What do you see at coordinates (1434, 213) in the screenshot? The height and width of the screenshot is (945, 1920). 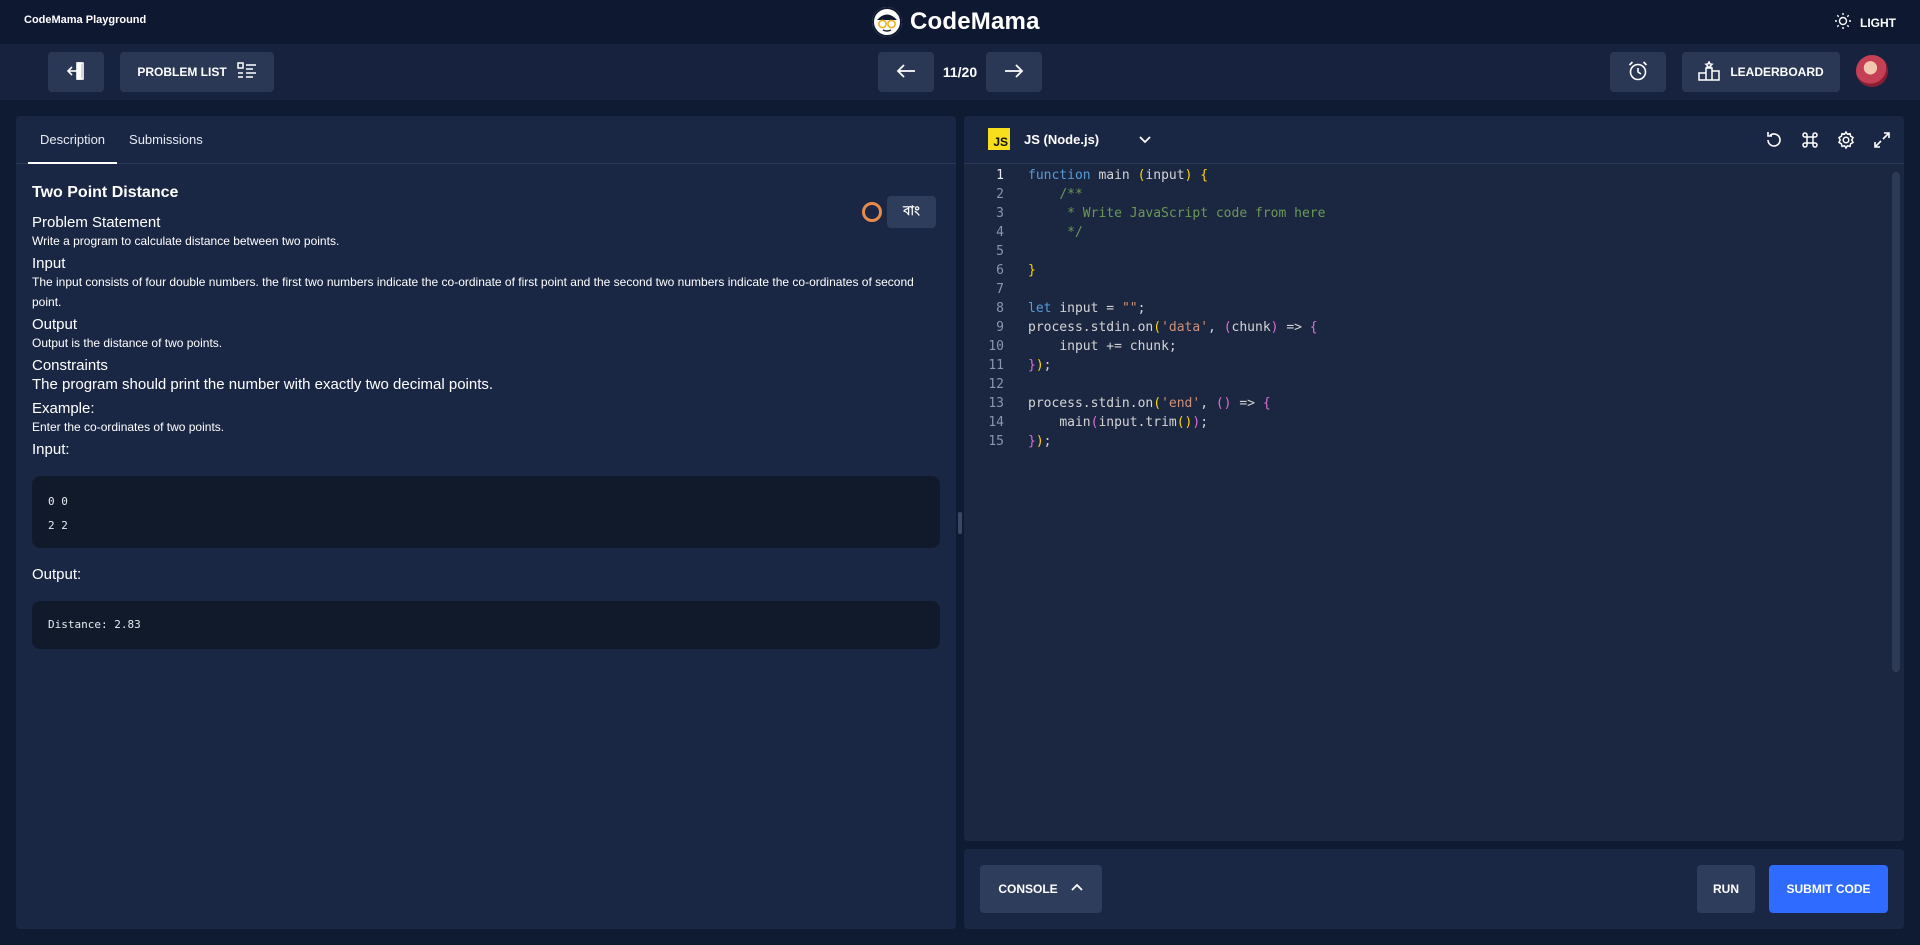 I see `code-line: 3 * Write JavaScript code from here` at bounding box center [1434, 213].